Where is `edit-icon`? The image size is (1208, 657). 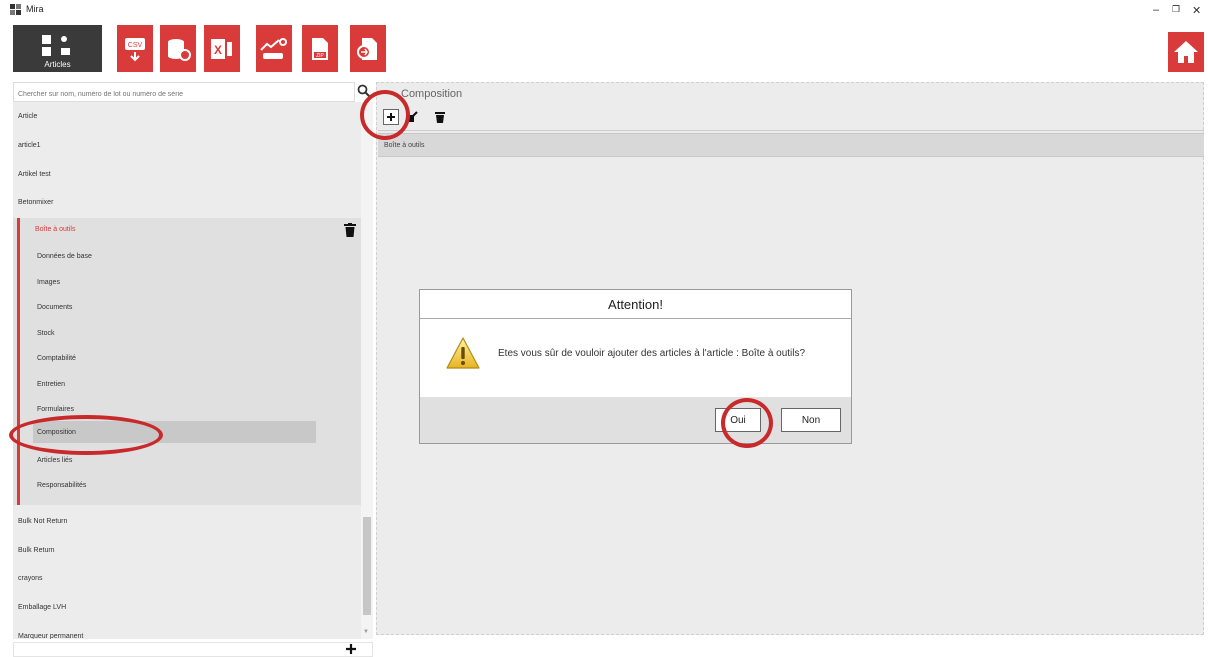
edit-icon is located at coordinates (412, 116).